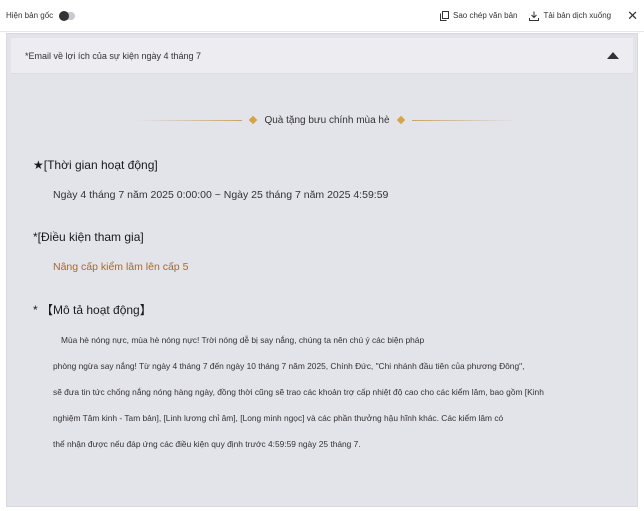 The height and width of the screenshot is (511, 644). I want to click on download-translation-button: Tải bản dịch xuống, so click(570, 16).